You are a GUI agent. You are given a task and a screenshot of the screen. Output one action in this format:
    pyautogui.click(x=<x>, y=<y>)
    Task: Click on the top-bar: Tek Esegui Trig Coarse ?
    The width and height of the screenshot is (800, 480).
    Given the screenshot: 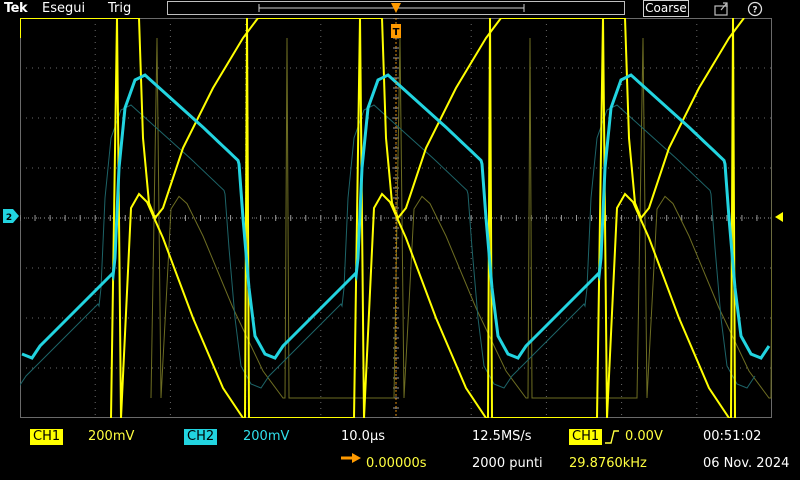 What is the action you would take?
    pyautogui.click(x=400, y=9)
    